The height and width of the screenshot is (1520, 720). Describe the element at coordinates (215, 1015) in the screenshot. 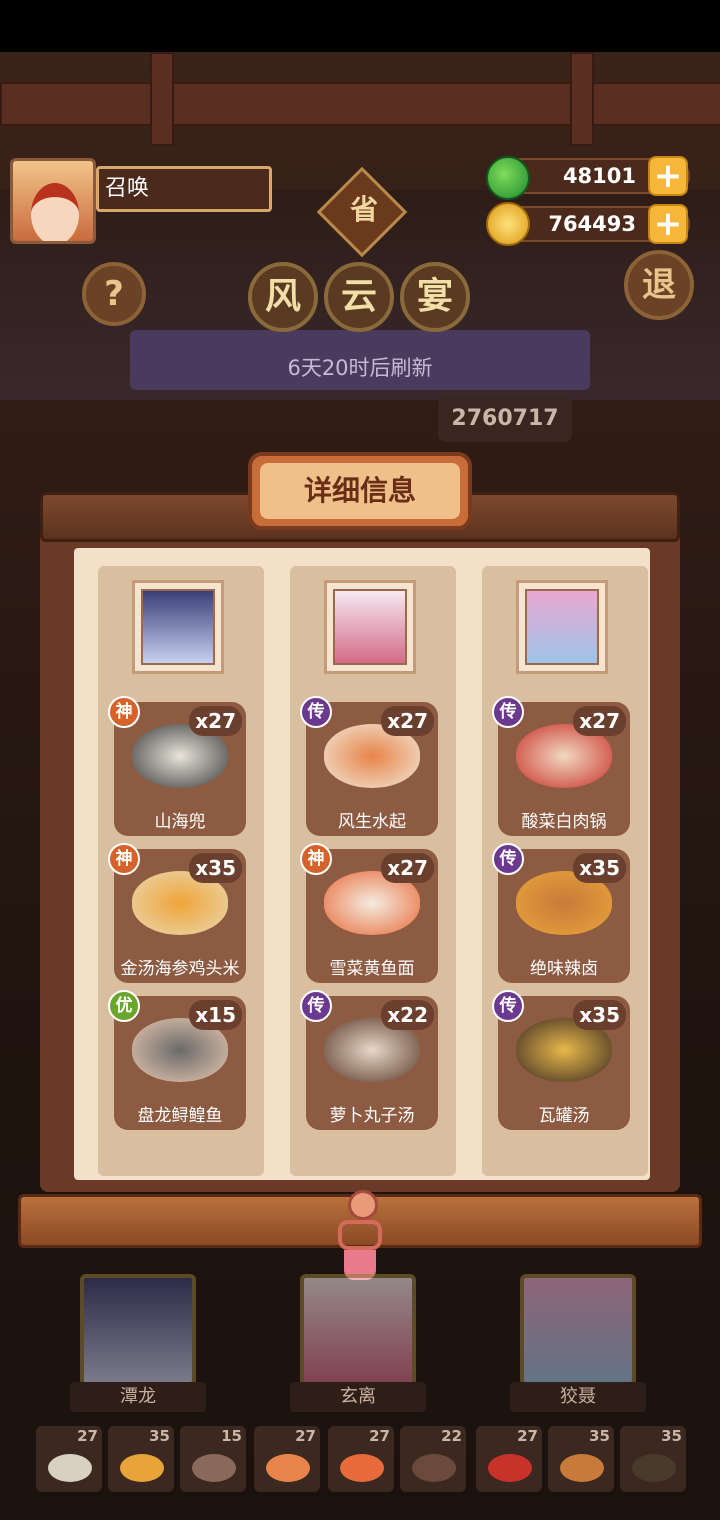

I see `dish-quantity: x15` at that location.